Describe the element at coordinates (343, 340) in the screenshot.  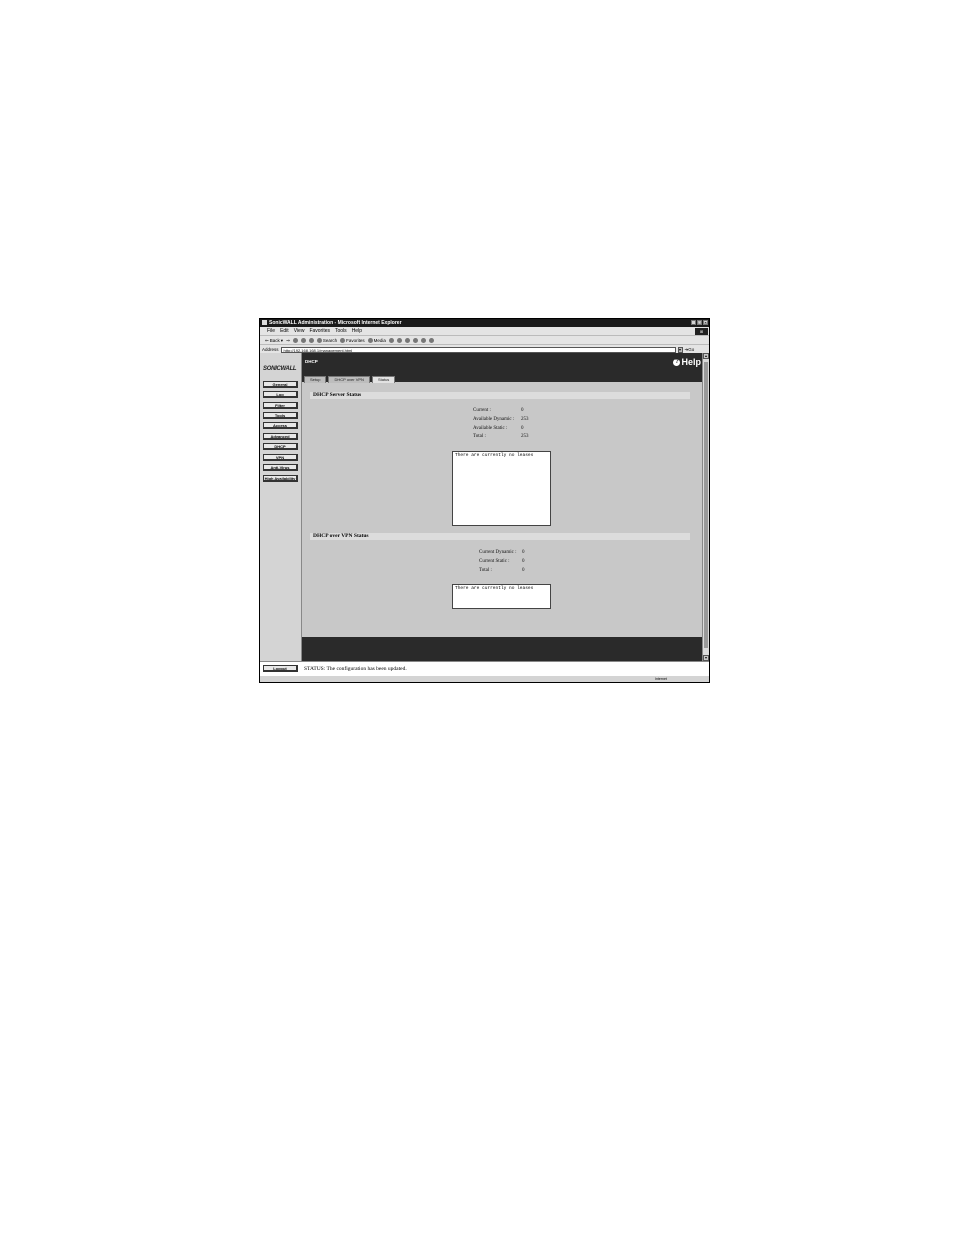
I see `favorites-icon` at that location.